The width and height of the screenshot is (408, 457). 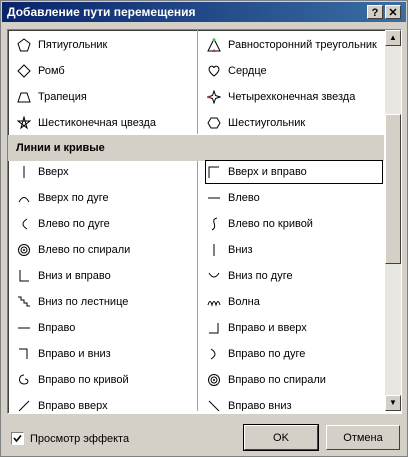 I want to click on column-divider-top, so click(x=197, y=82).